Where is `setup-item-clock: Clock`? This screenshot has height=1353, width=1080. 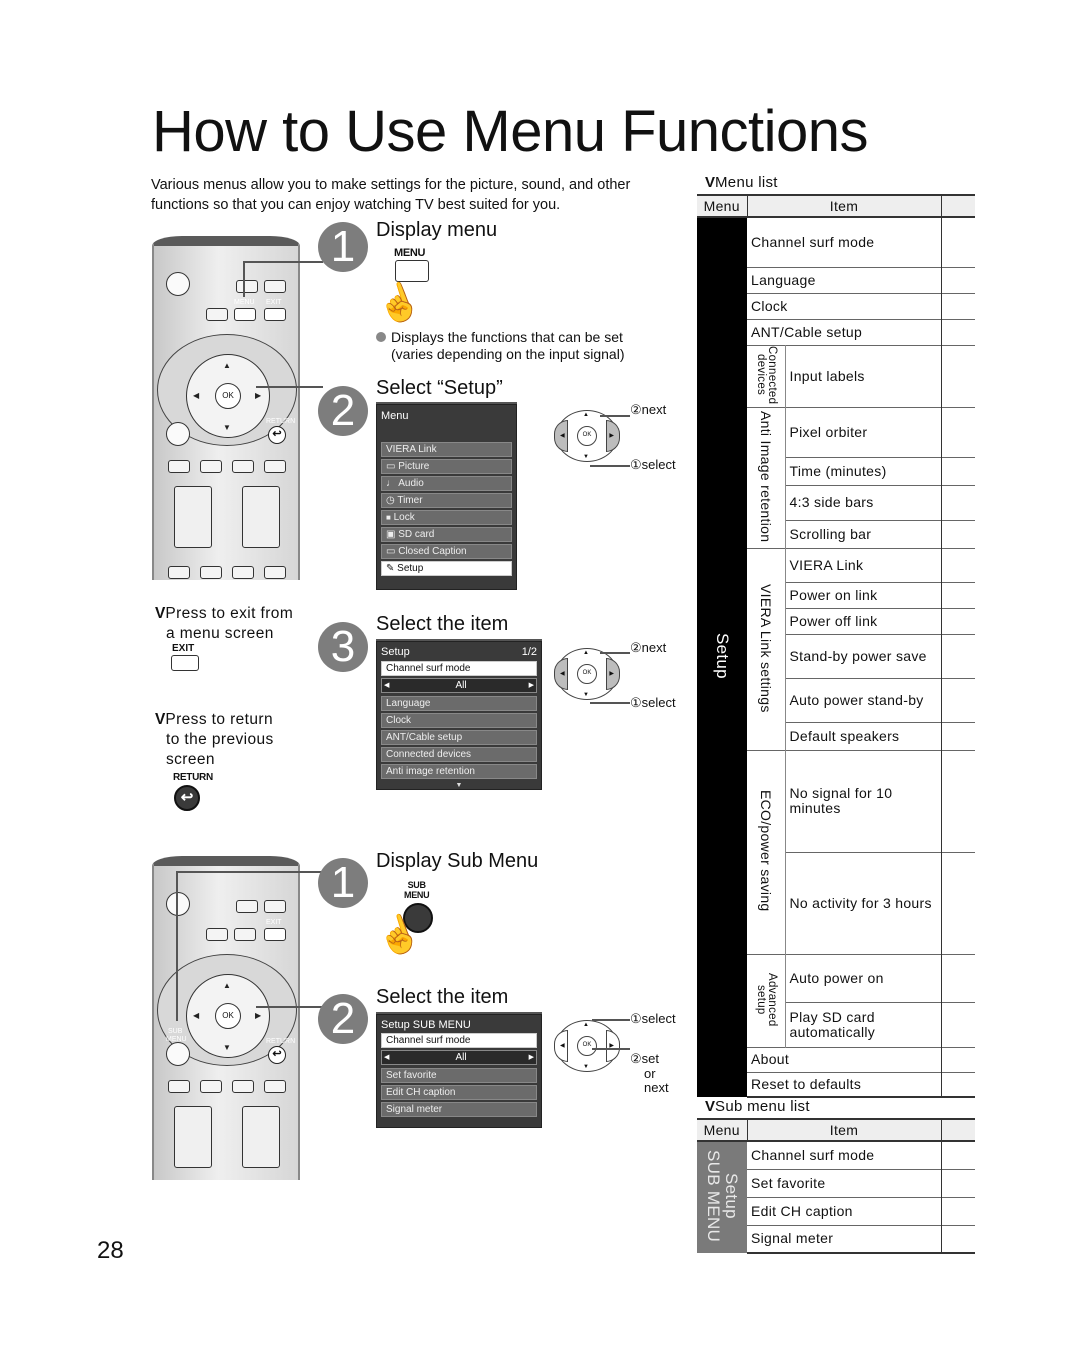 setup-item-clock: Clock is located at coordinates (459, 720).